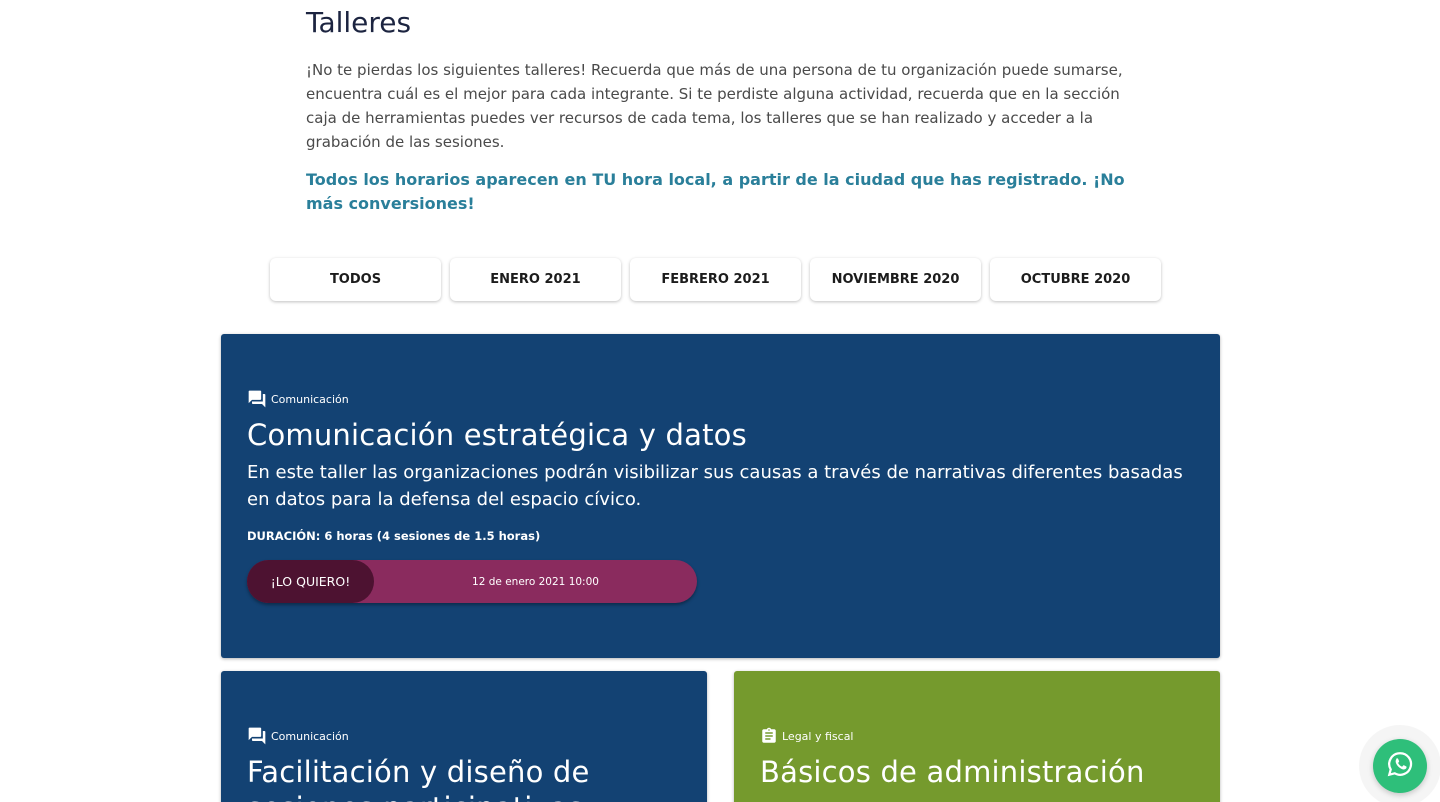  Describe the element at coordinates (355, 279) in the screenshot. I see `filter-todos-button: TODOS` at that location.